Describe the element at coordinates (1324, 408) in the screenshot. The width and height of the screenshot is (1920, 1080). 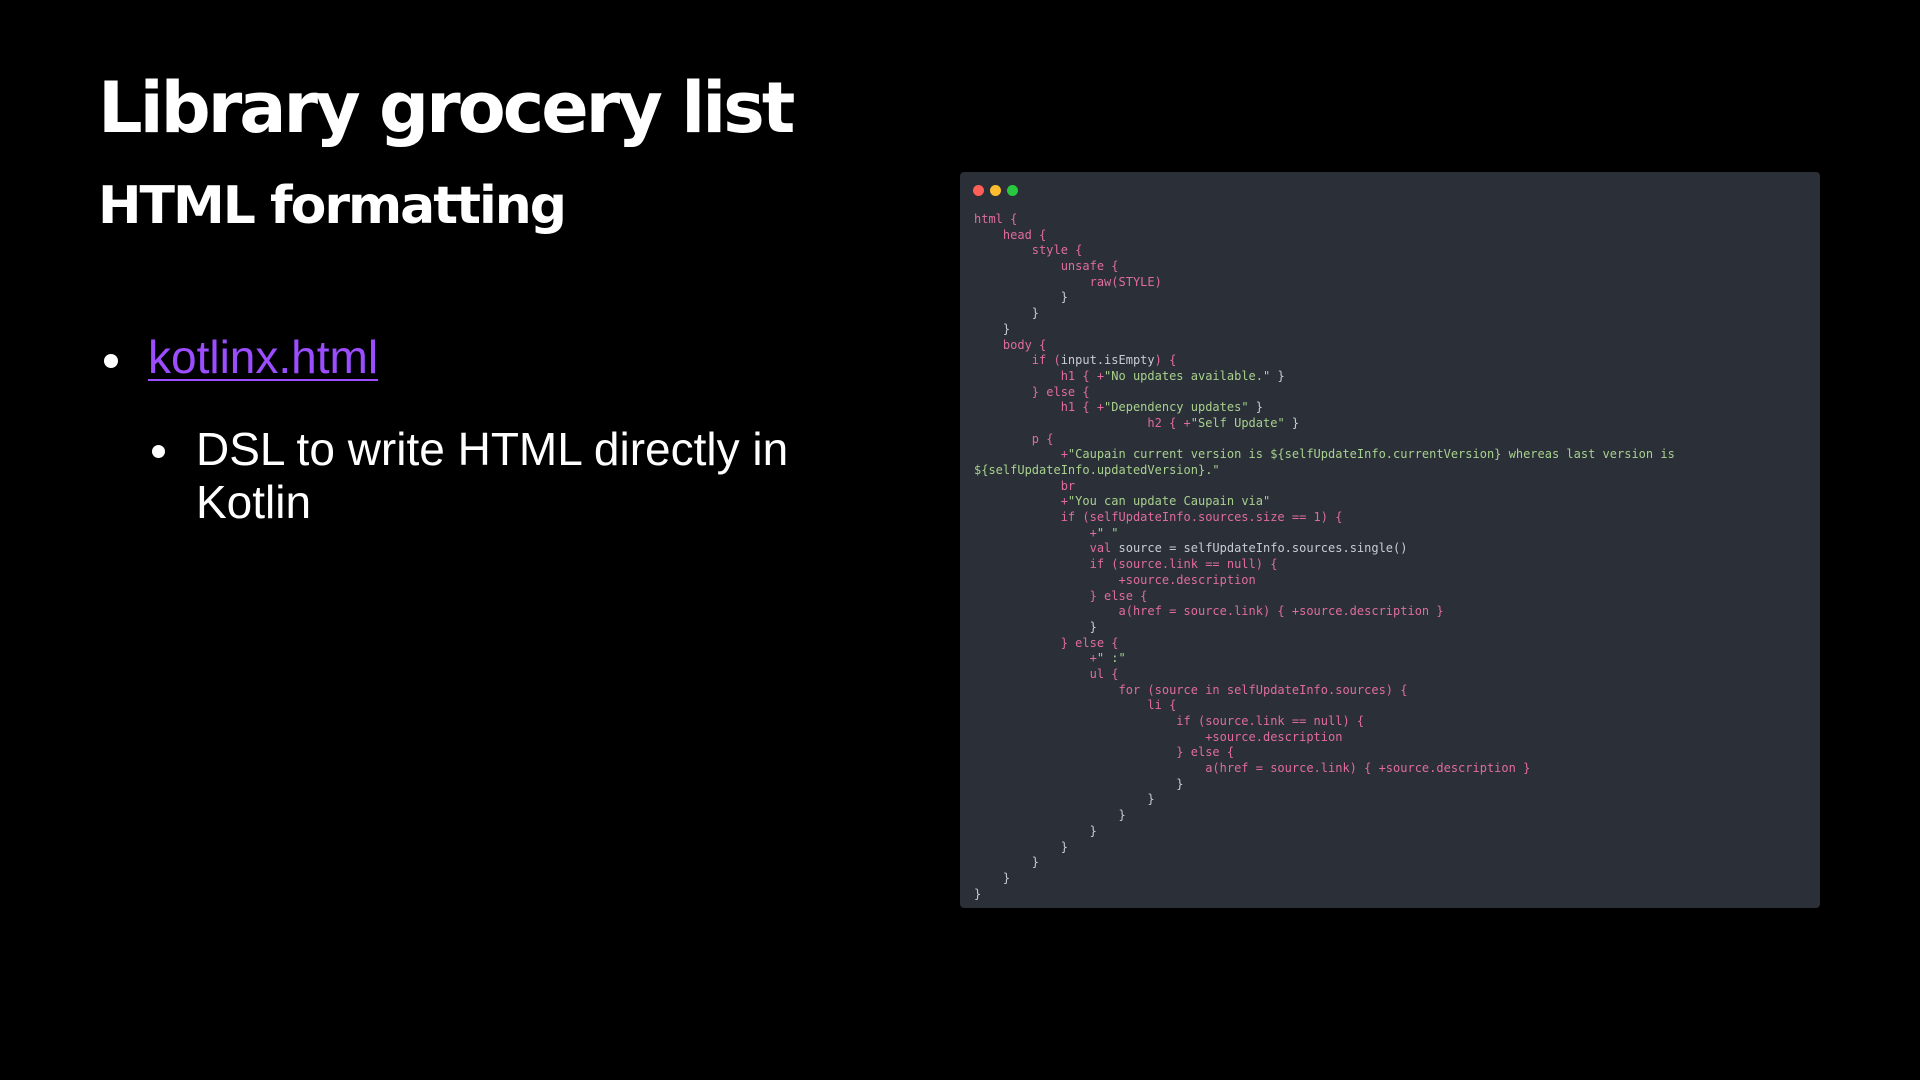
I see `code-line: h1 { +"Dependency updates" }` at that location.